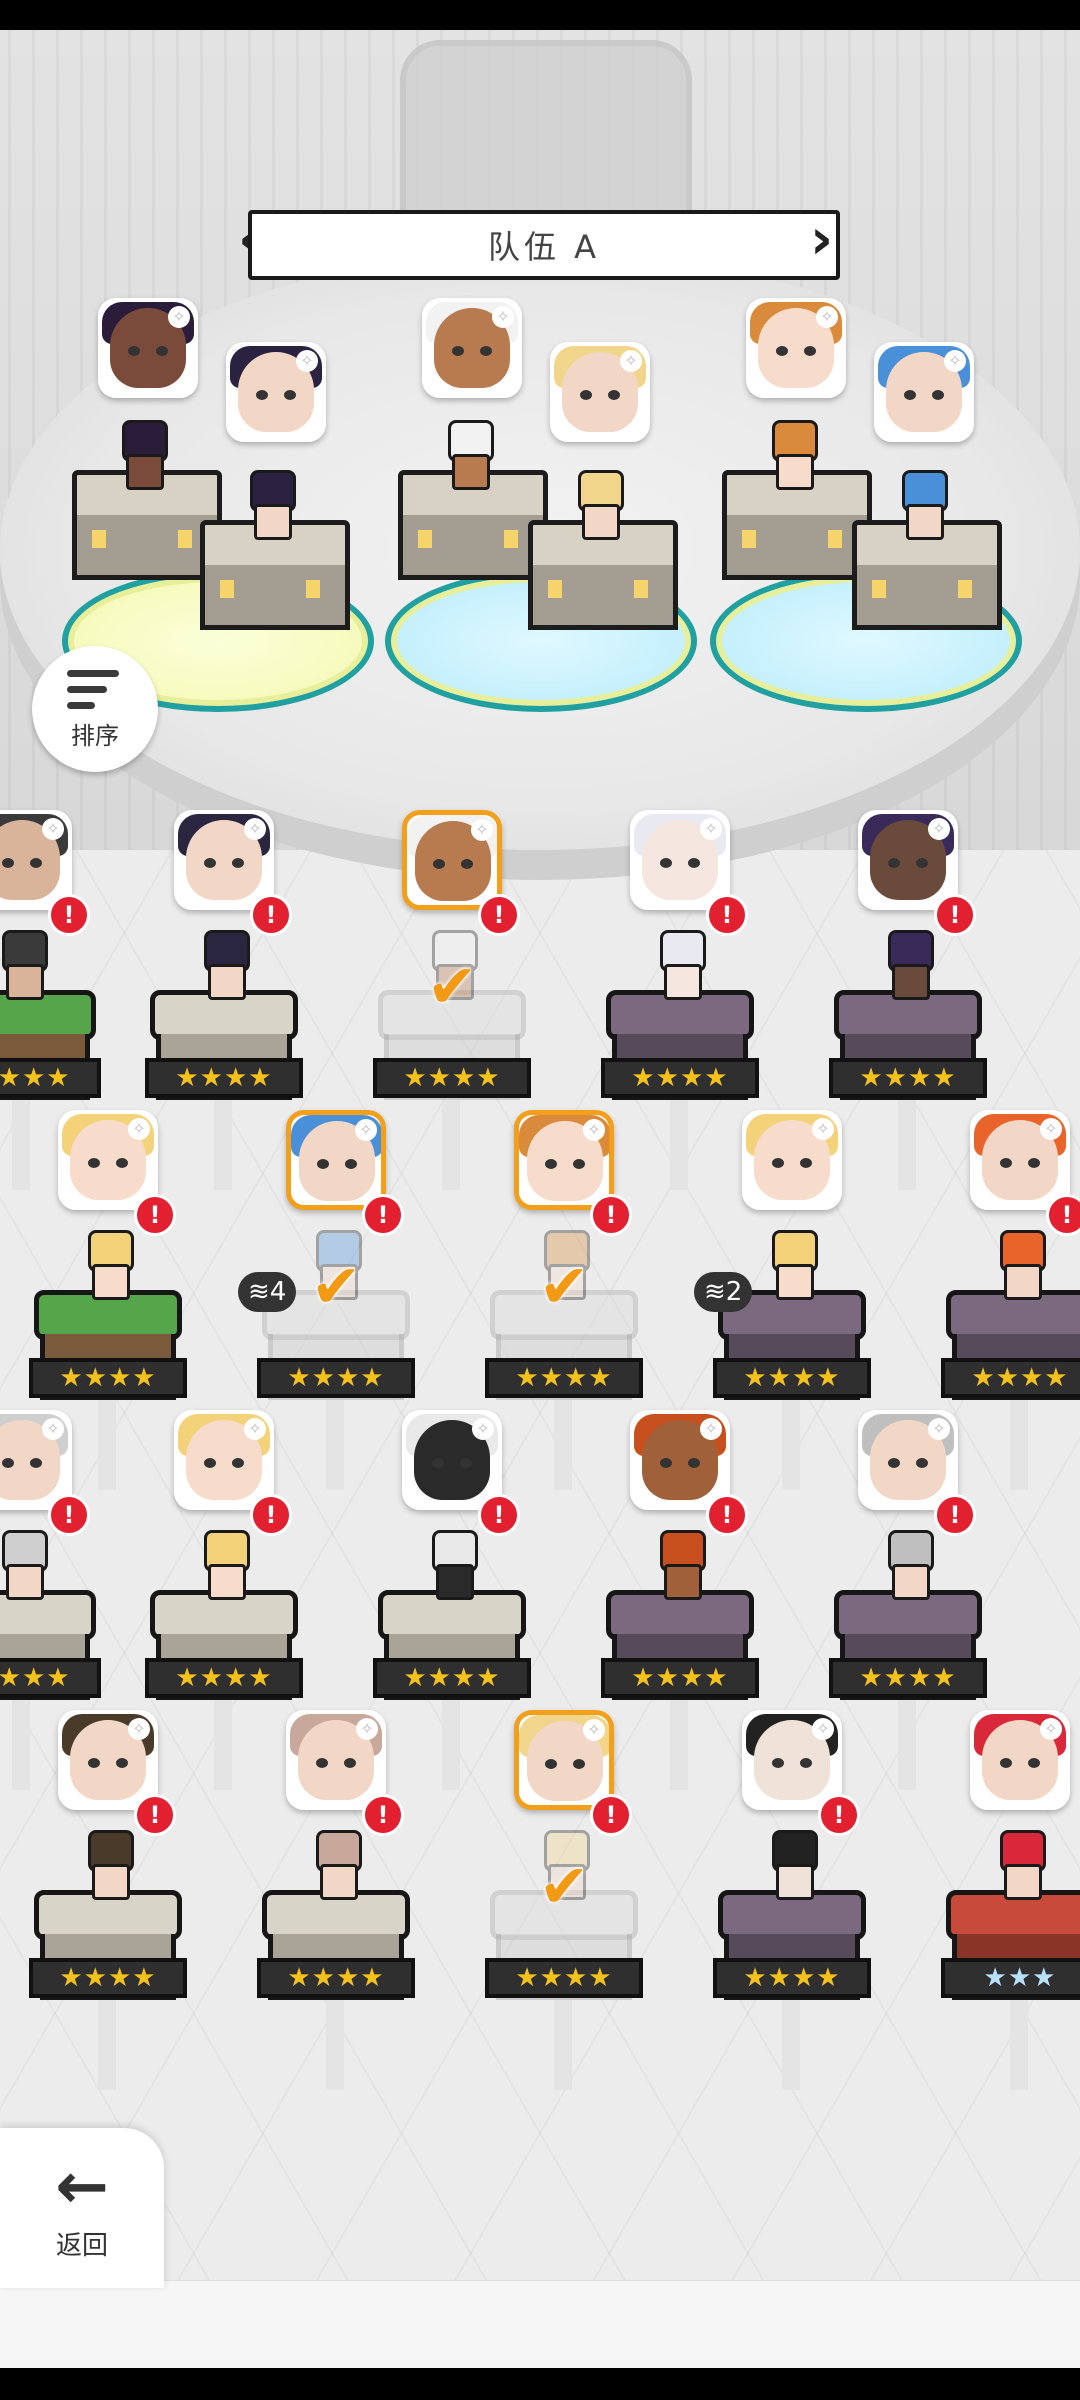 Image resolution: width=1080 pixels, height=2400 pixels. Describe the element at coordinates (82, 2208) in the screenshot. I see `back-button: ← 返回` at that location.